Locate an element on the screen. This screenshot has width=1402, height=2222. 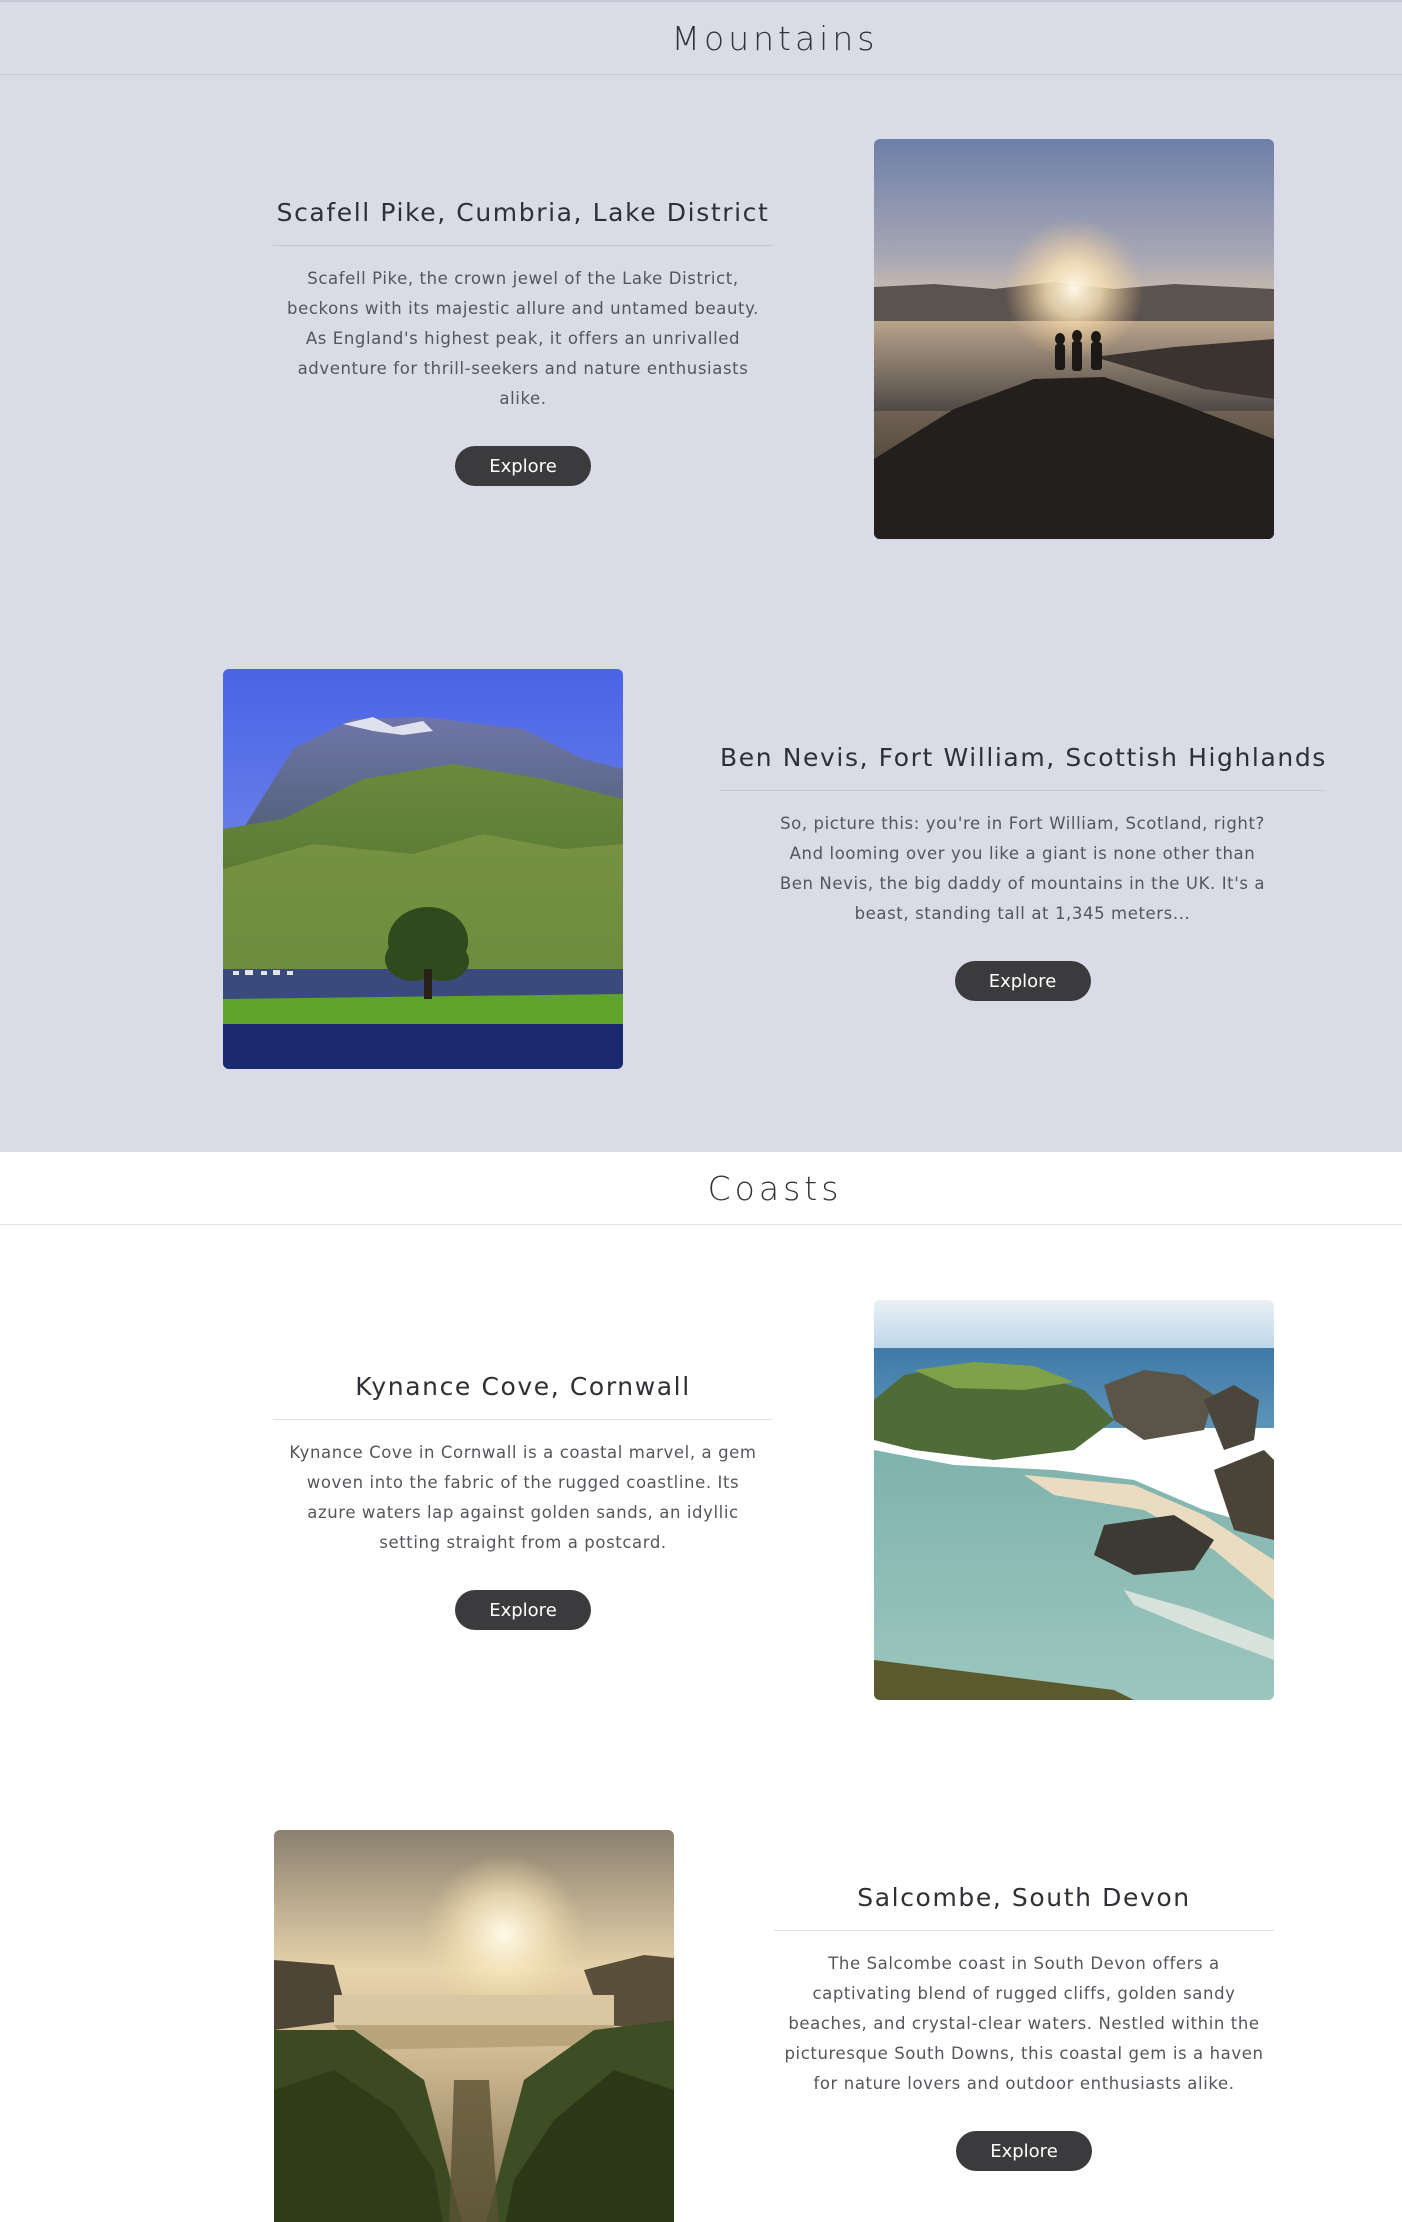
card-title: Kynance Cove, Cornwall is located at coordinates (523, 1396).